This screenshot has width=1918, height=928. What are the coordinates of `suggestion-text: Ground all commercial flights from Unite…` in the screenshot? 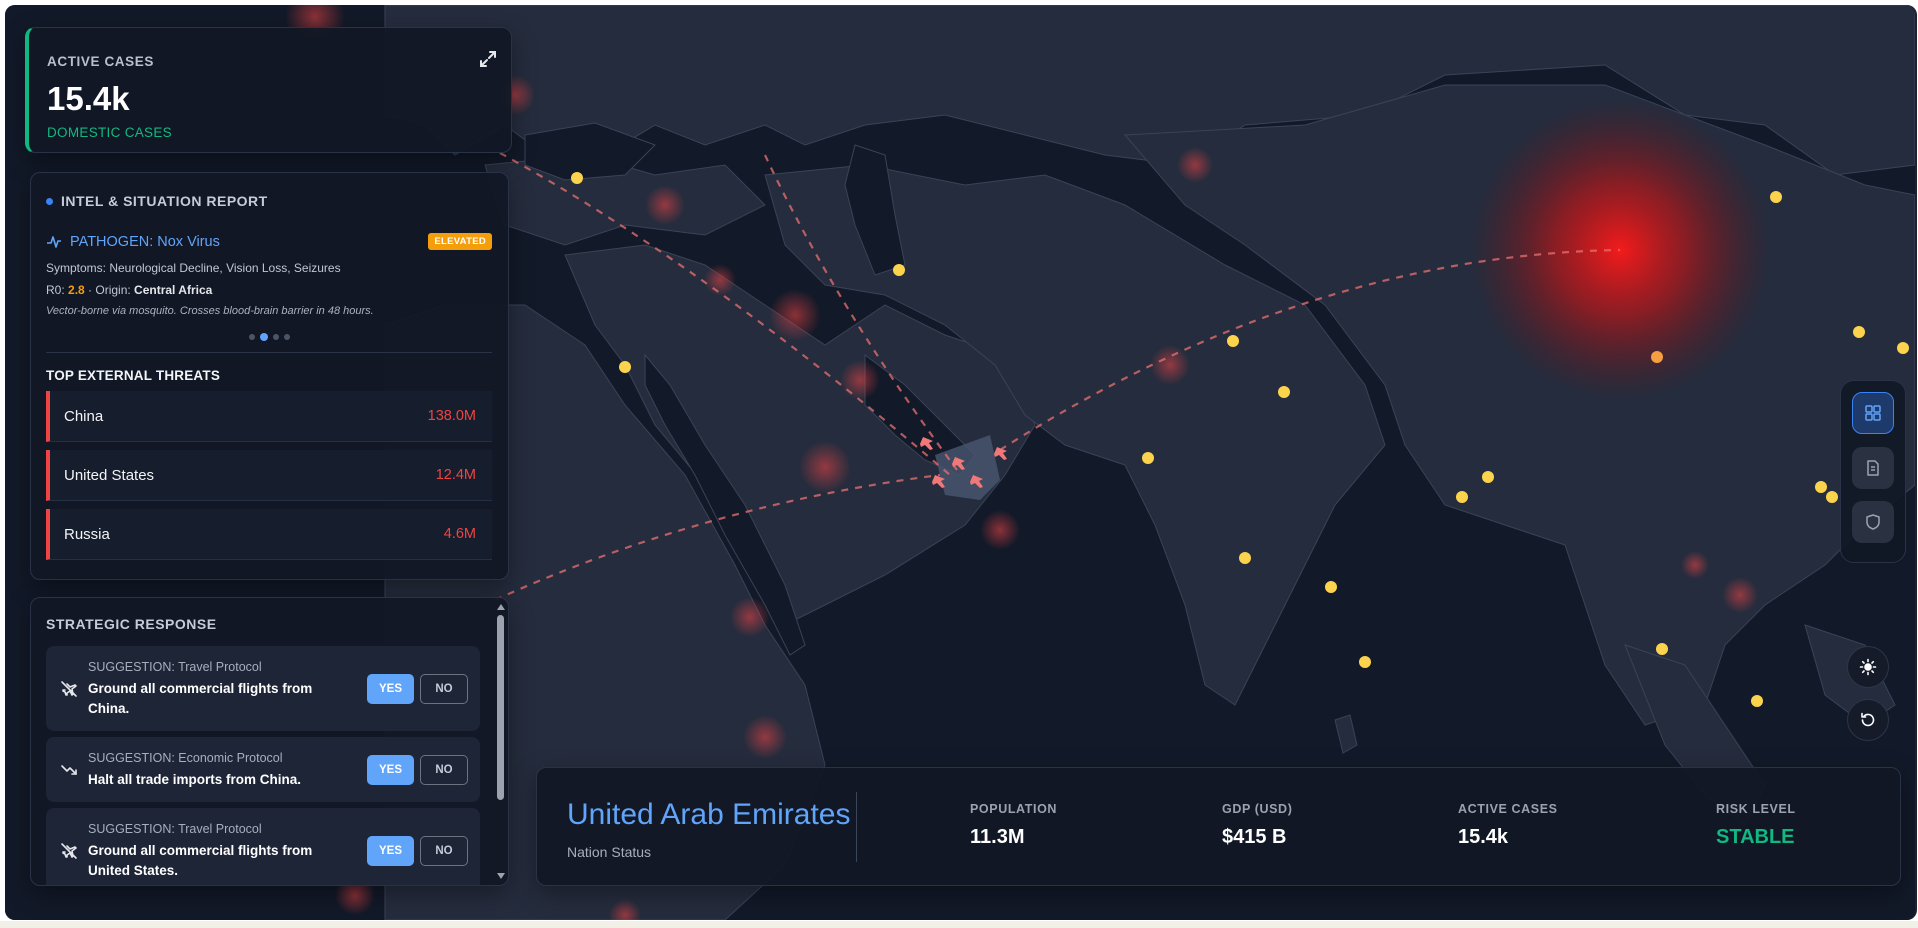 It's located at (200, 860).